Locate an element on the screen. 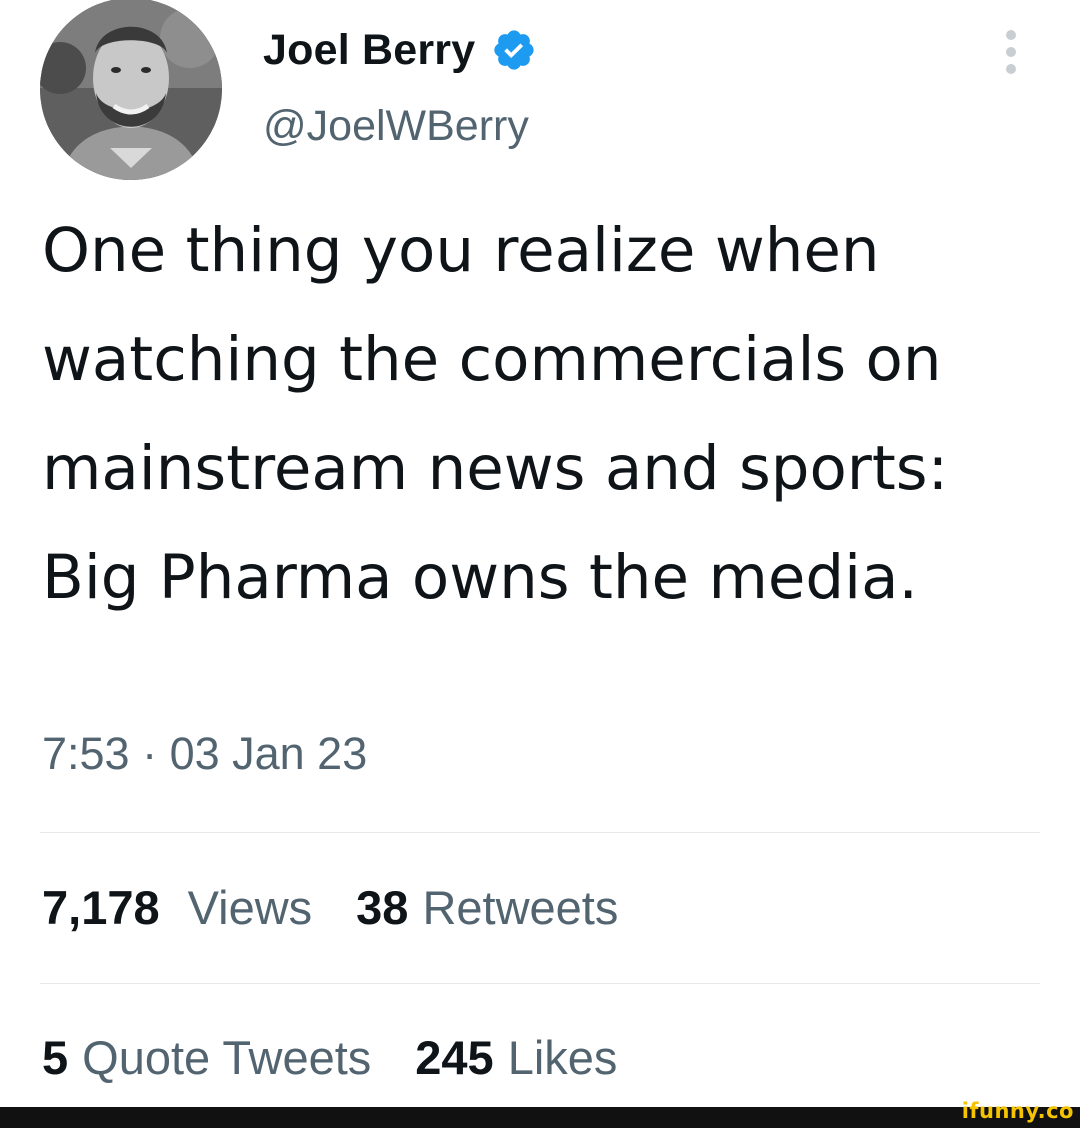 This screenshot has height=1128, width=1080. ifunny-watermark: ifunny.co is located at coordinates (1017, 1111).